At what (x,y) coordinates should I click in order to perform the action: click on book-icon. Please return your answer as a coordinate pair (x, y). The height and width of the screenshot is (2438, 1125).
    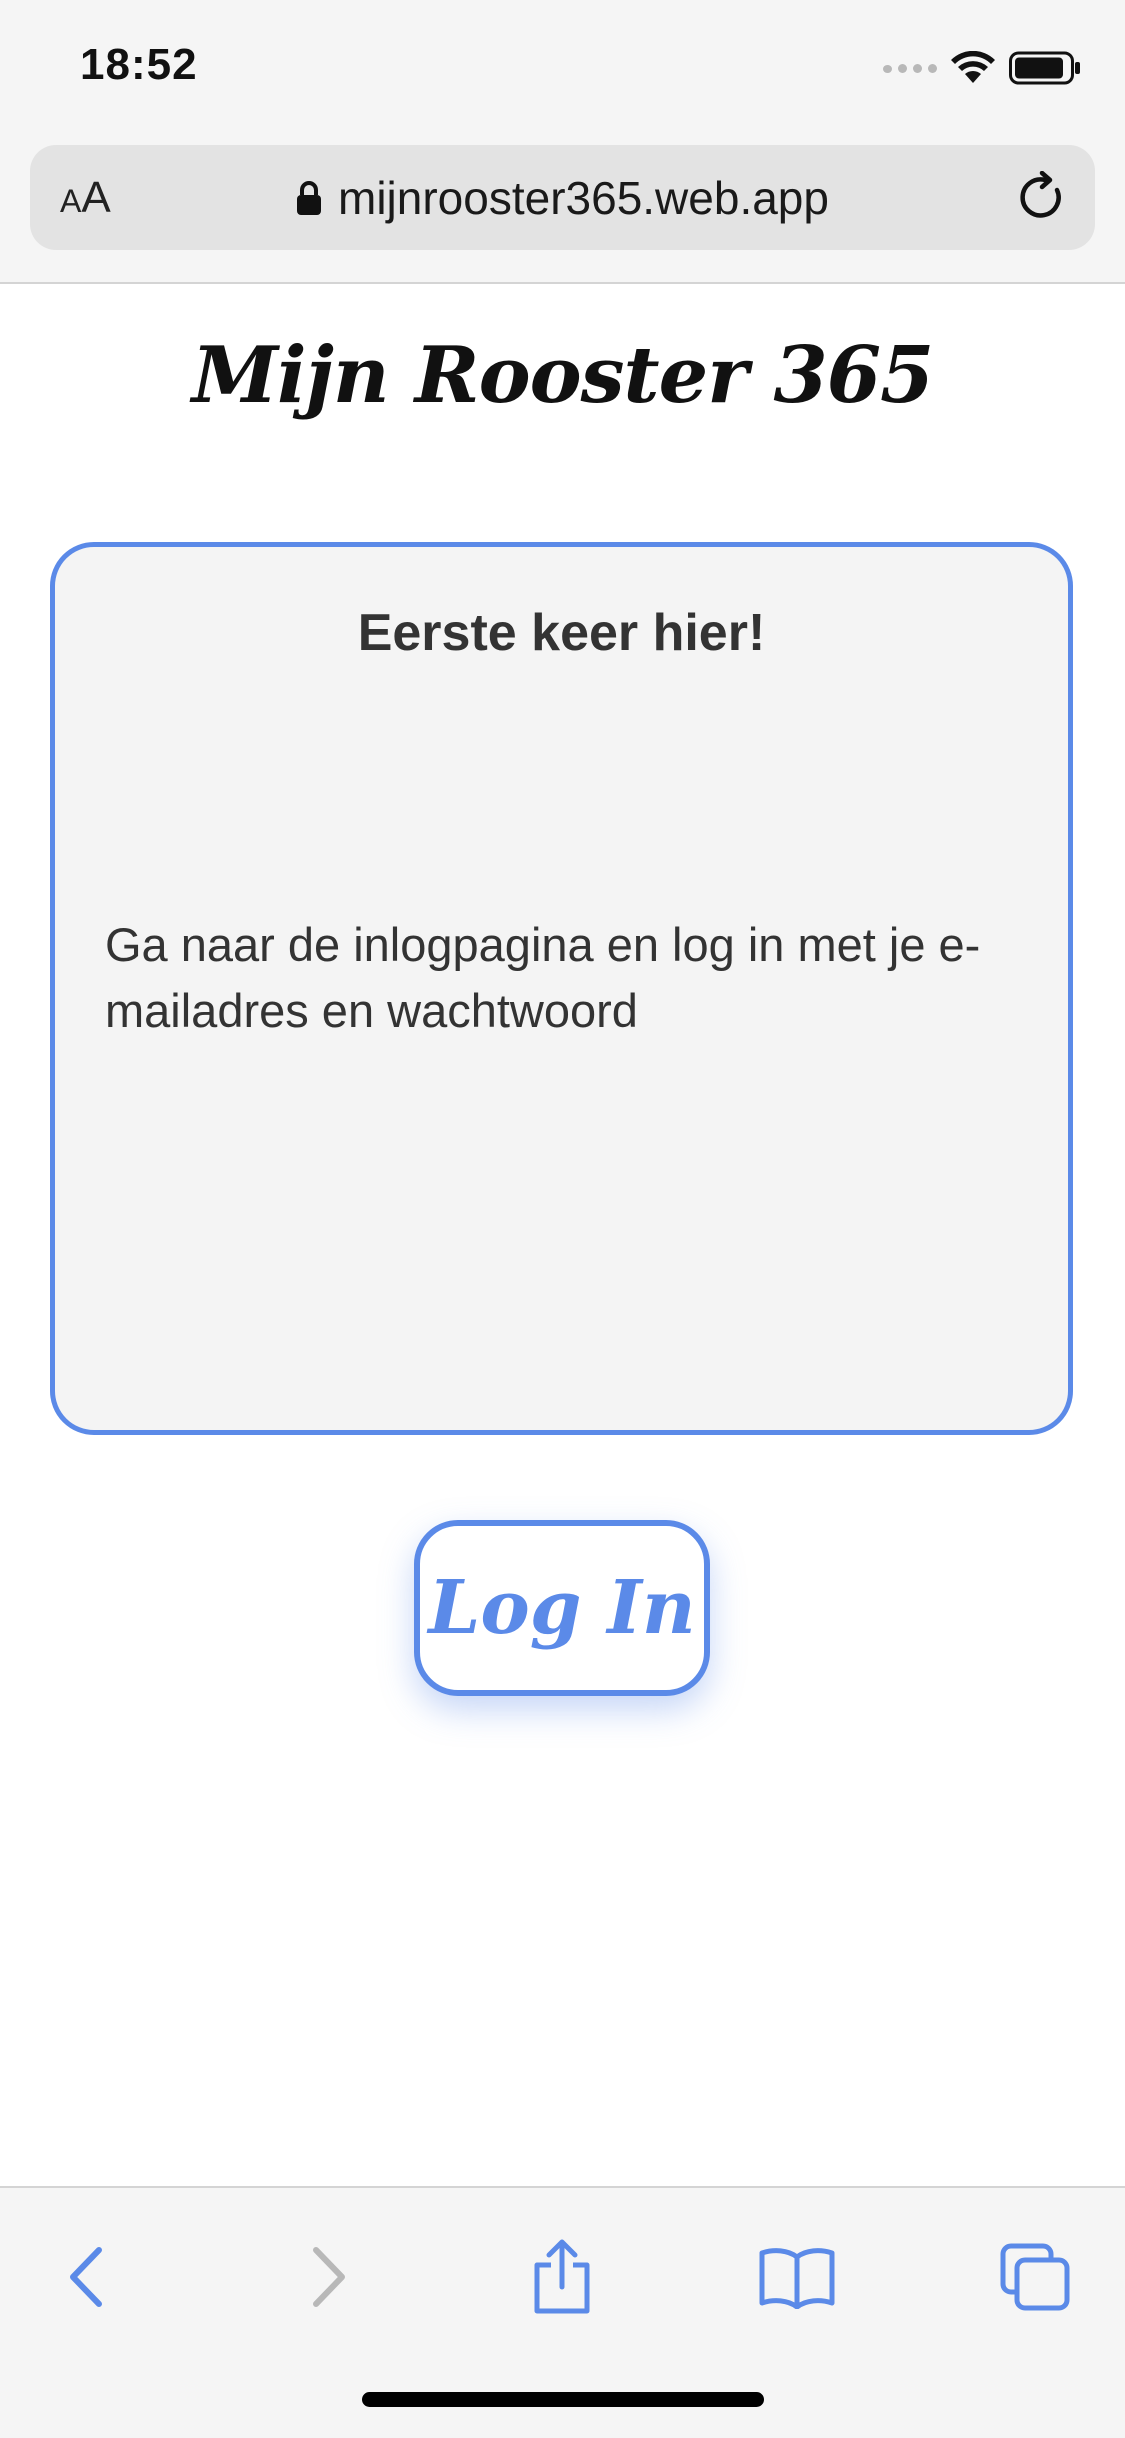
    Looking at the image, I should click on (797, 2278).